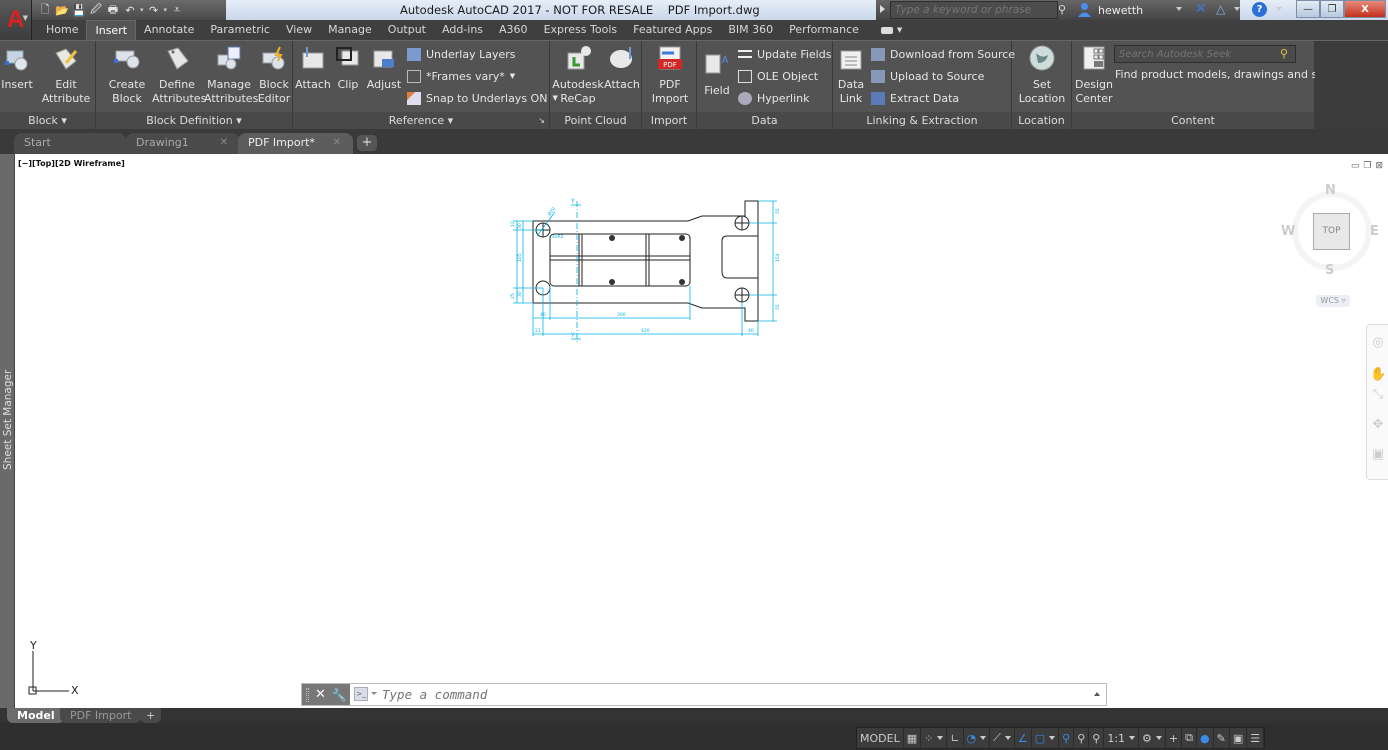  I want to click on open-icon: 📂, so click(62, 10).